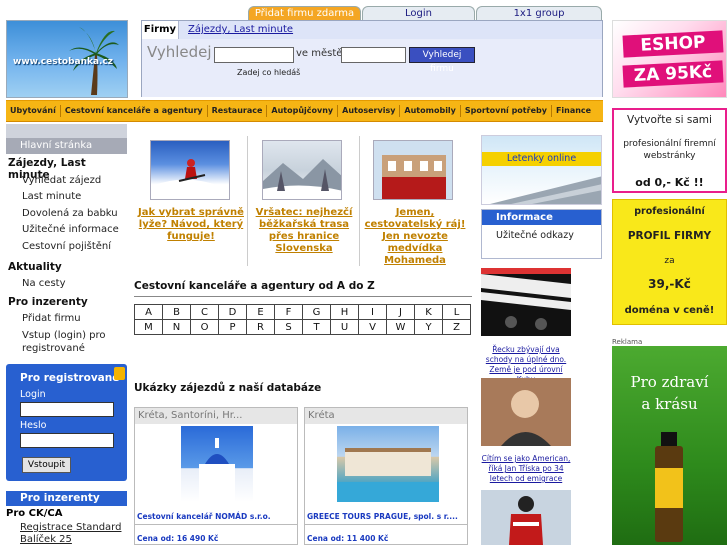  Describe the element at coordinates (442, 60) in the screenshot. I see `search-button: Vyhledej firmu` at that location.